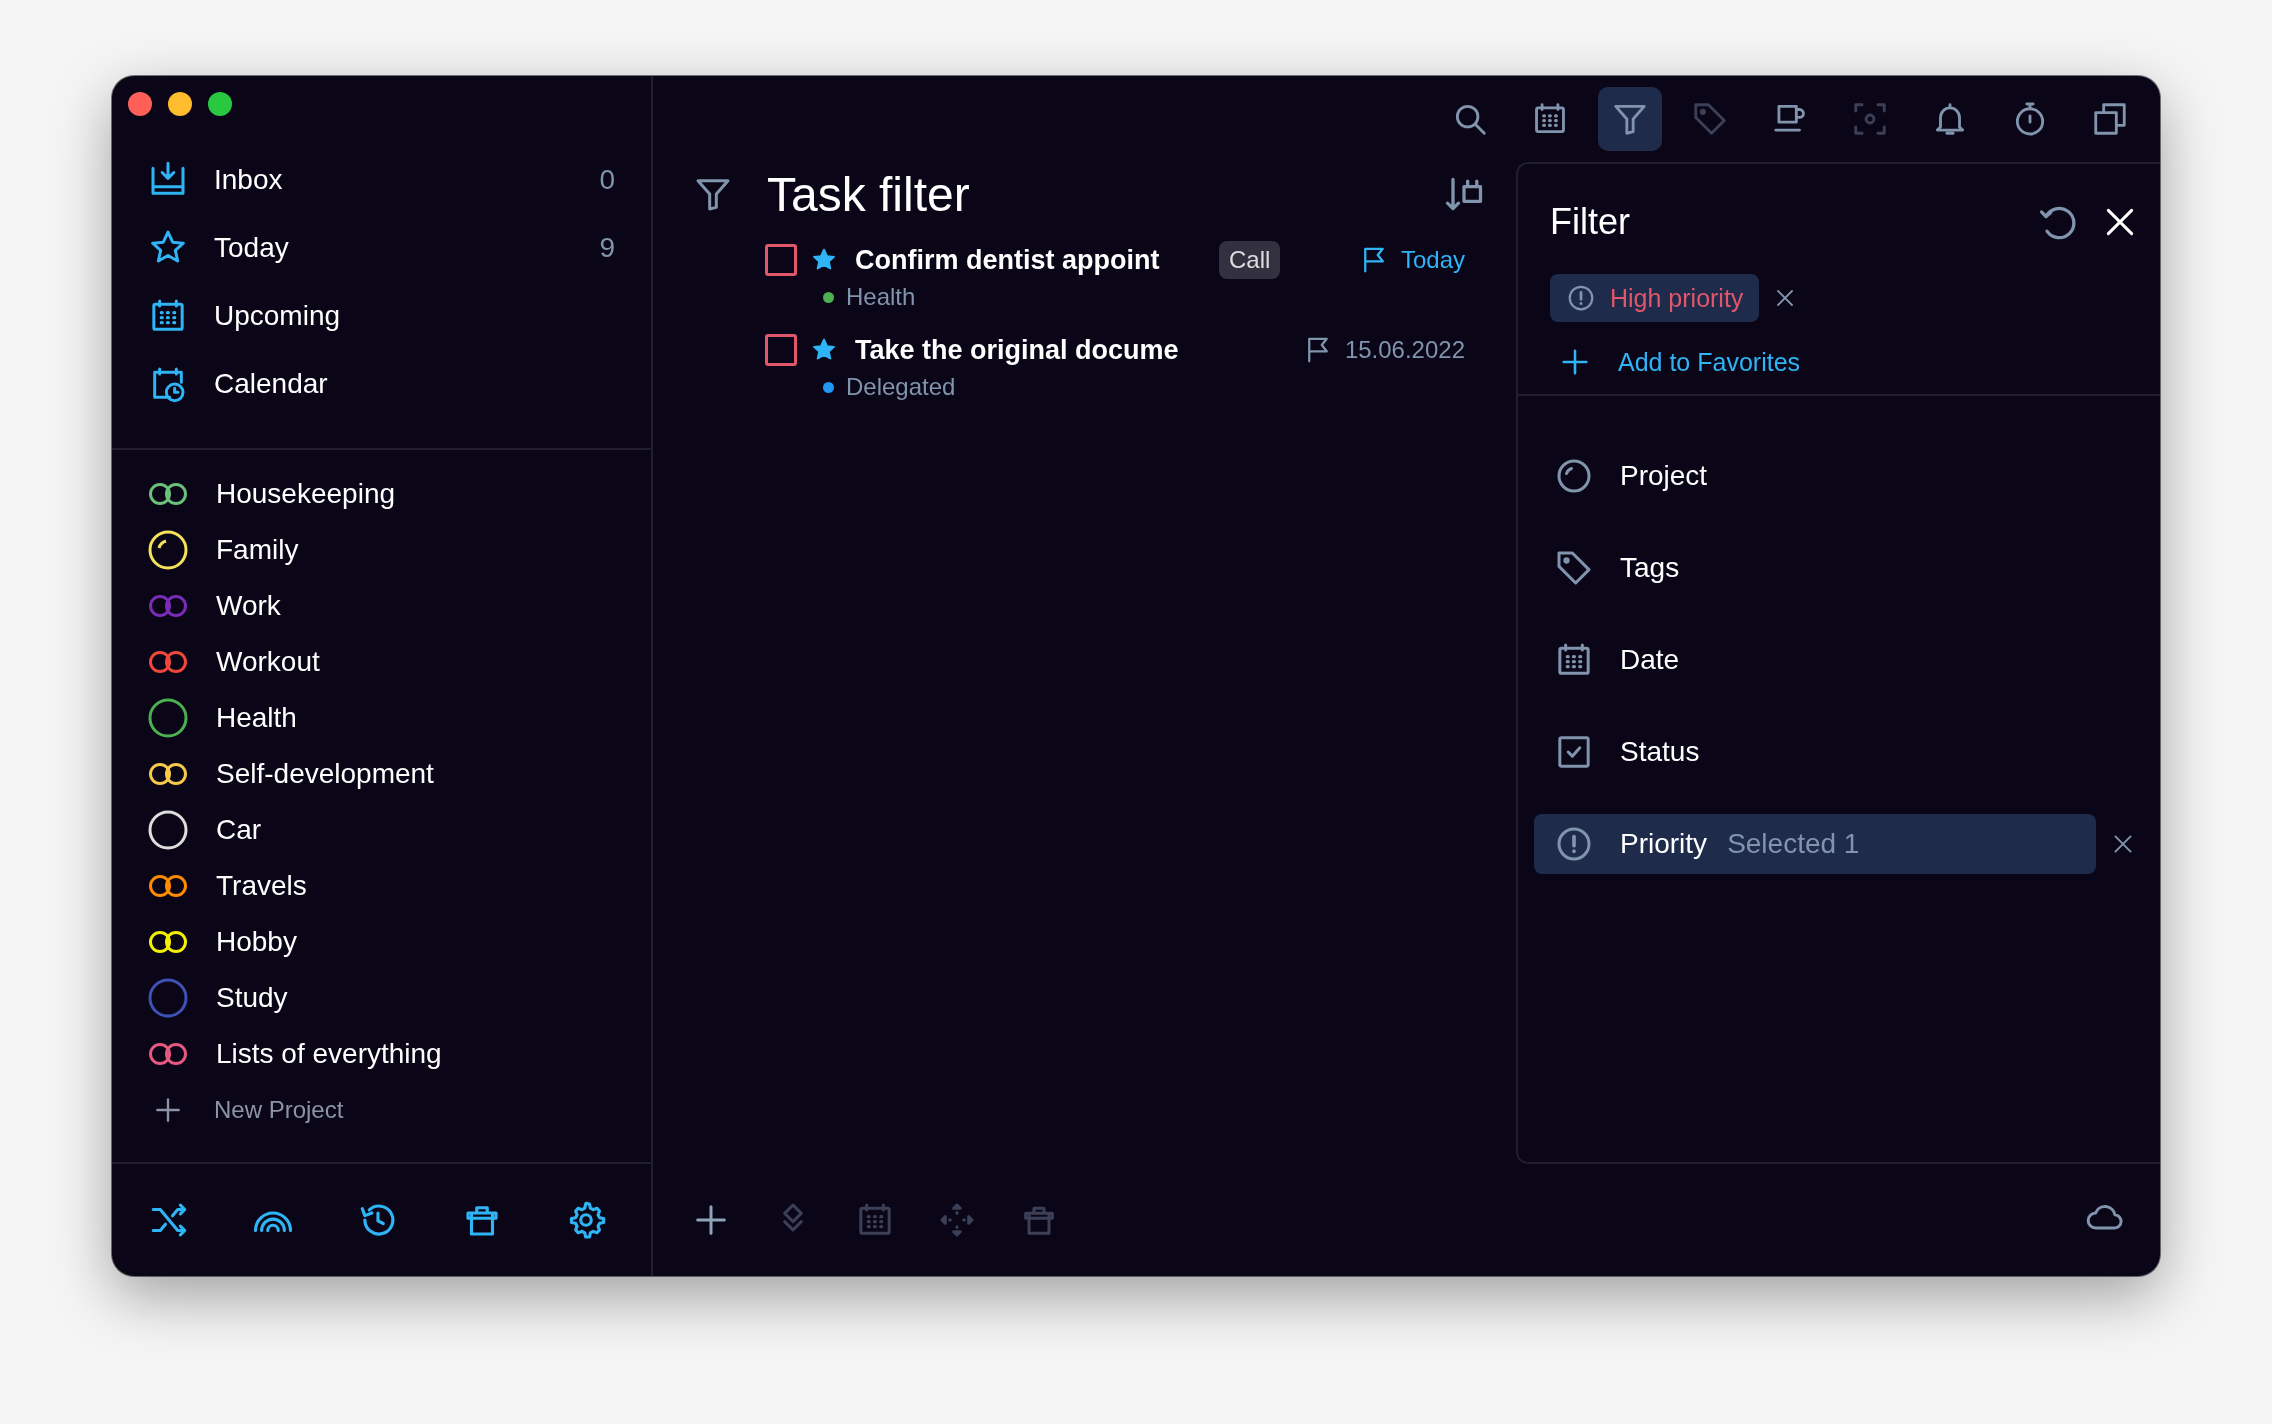 This screenshot has width=2272, height=1424. I want to click on sidebar-item: Upcoming, so click(381, 316).